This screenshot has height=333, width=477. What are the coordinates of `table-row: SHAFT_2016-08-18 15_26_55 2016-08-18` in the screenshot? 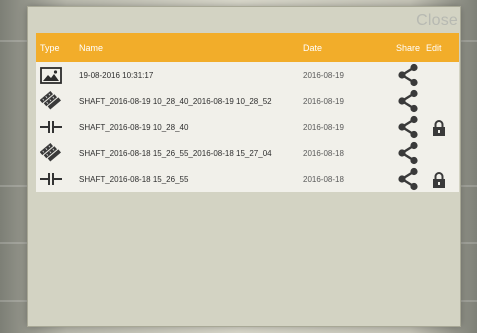 It's located at (247, 179).